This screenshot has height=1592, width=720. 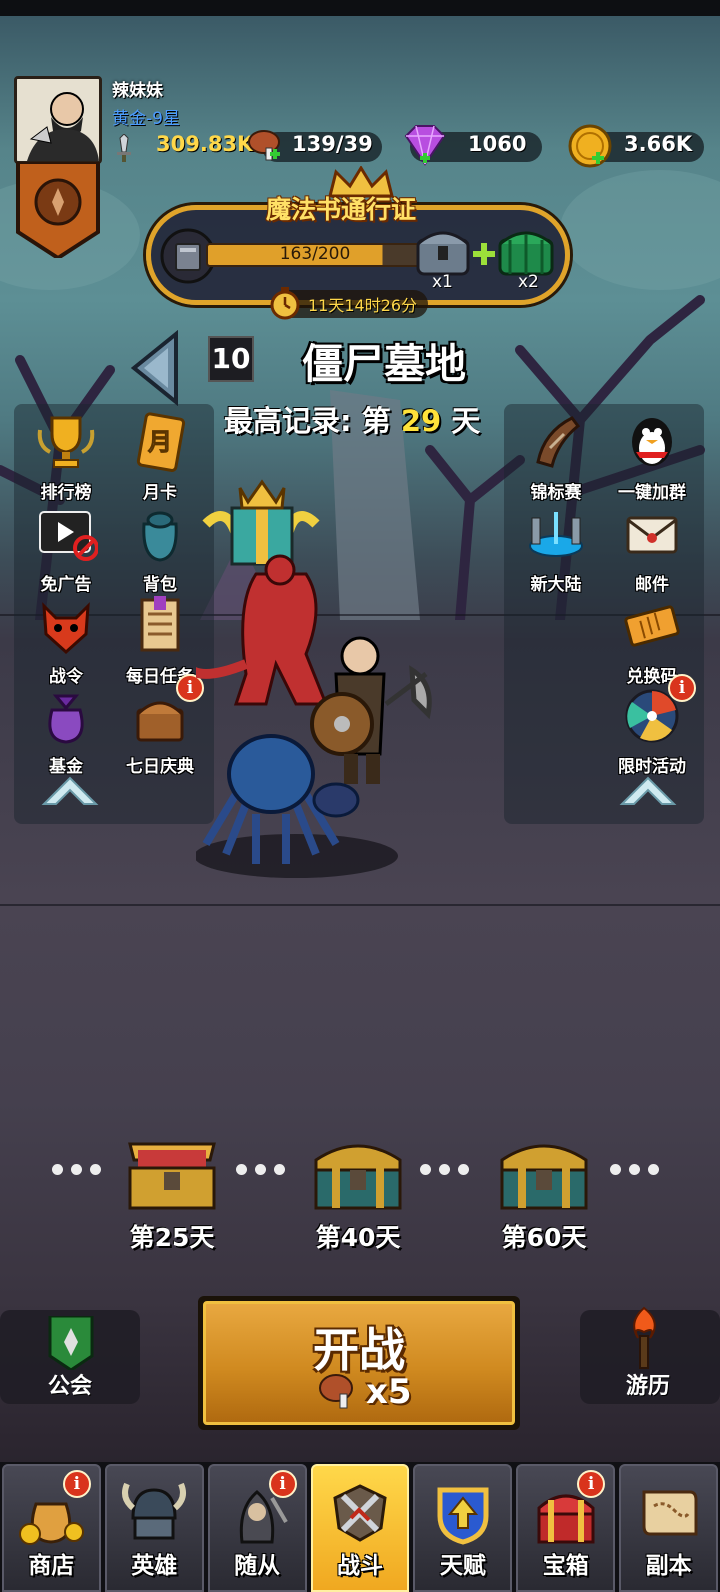 I want to click on start-battle-button: 开战 x5, so click(x=359, y=1363).